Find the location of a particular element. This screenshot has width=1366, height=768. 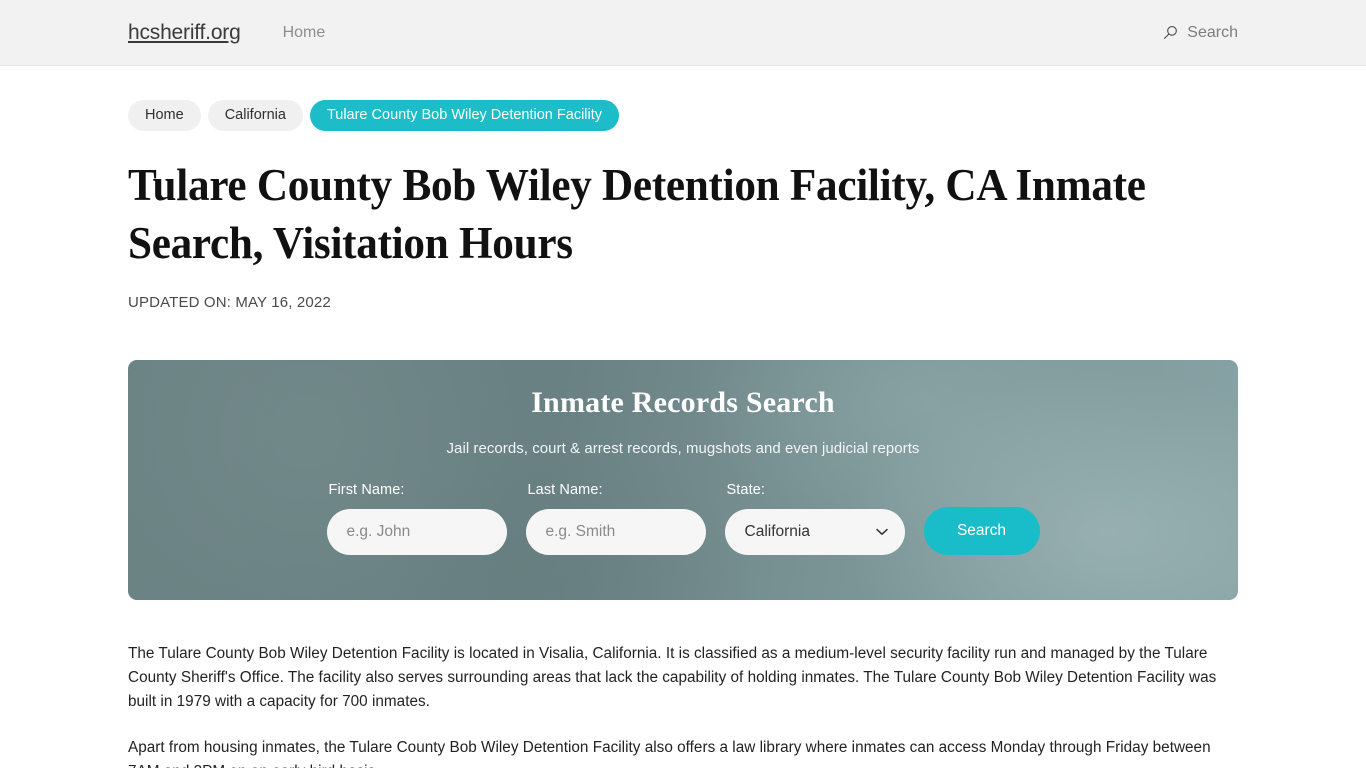

nav-item-home: Home is located at coordinates (304, 33).